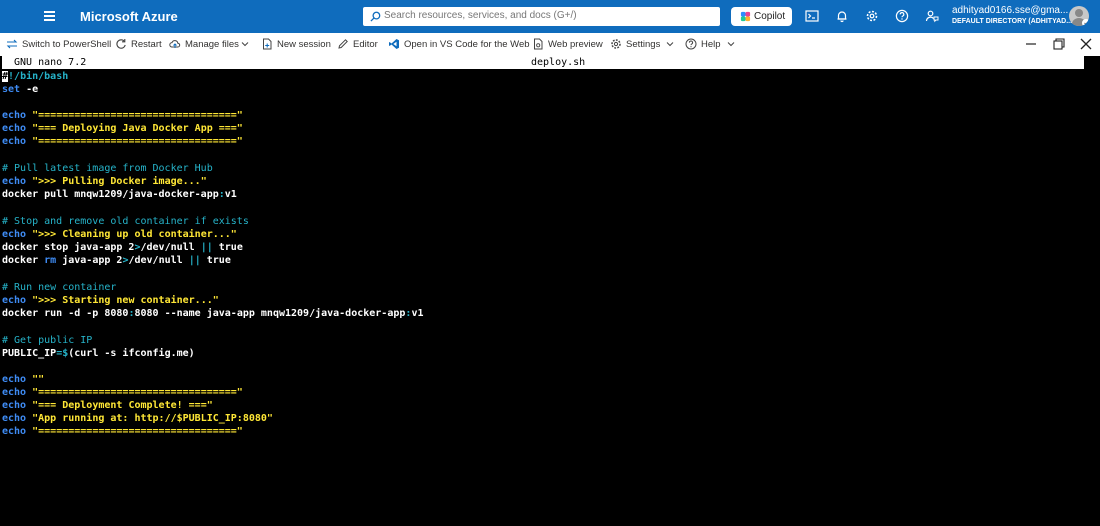 The image size is (1100, 526). I want to click on code-line: set -e, so click(20, 89).